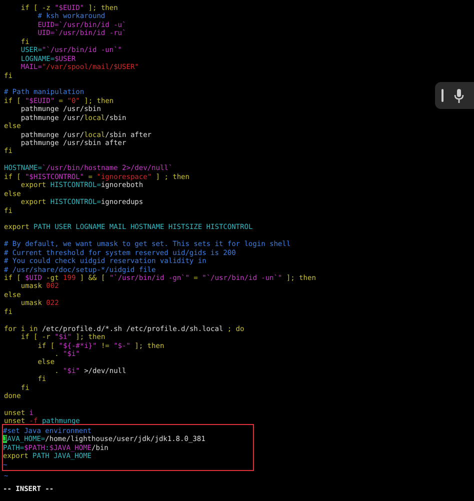 The image size is (474, 501). Describe the element at coordinates (459, 95) in the screenshot. I see `microphone-icon` at that location.